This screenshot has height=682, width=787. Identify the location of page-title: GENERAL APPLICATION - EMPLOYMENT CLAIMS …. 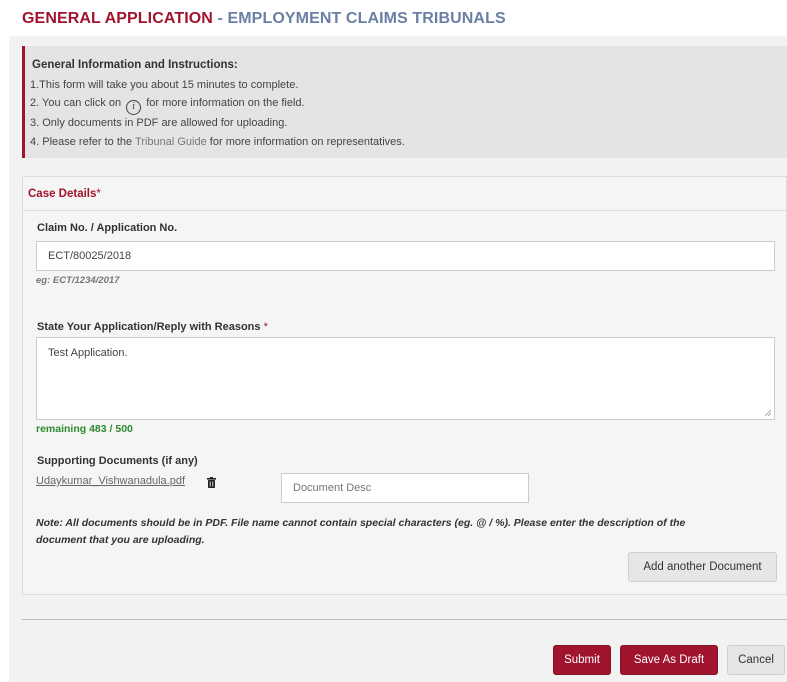
(264, 19).